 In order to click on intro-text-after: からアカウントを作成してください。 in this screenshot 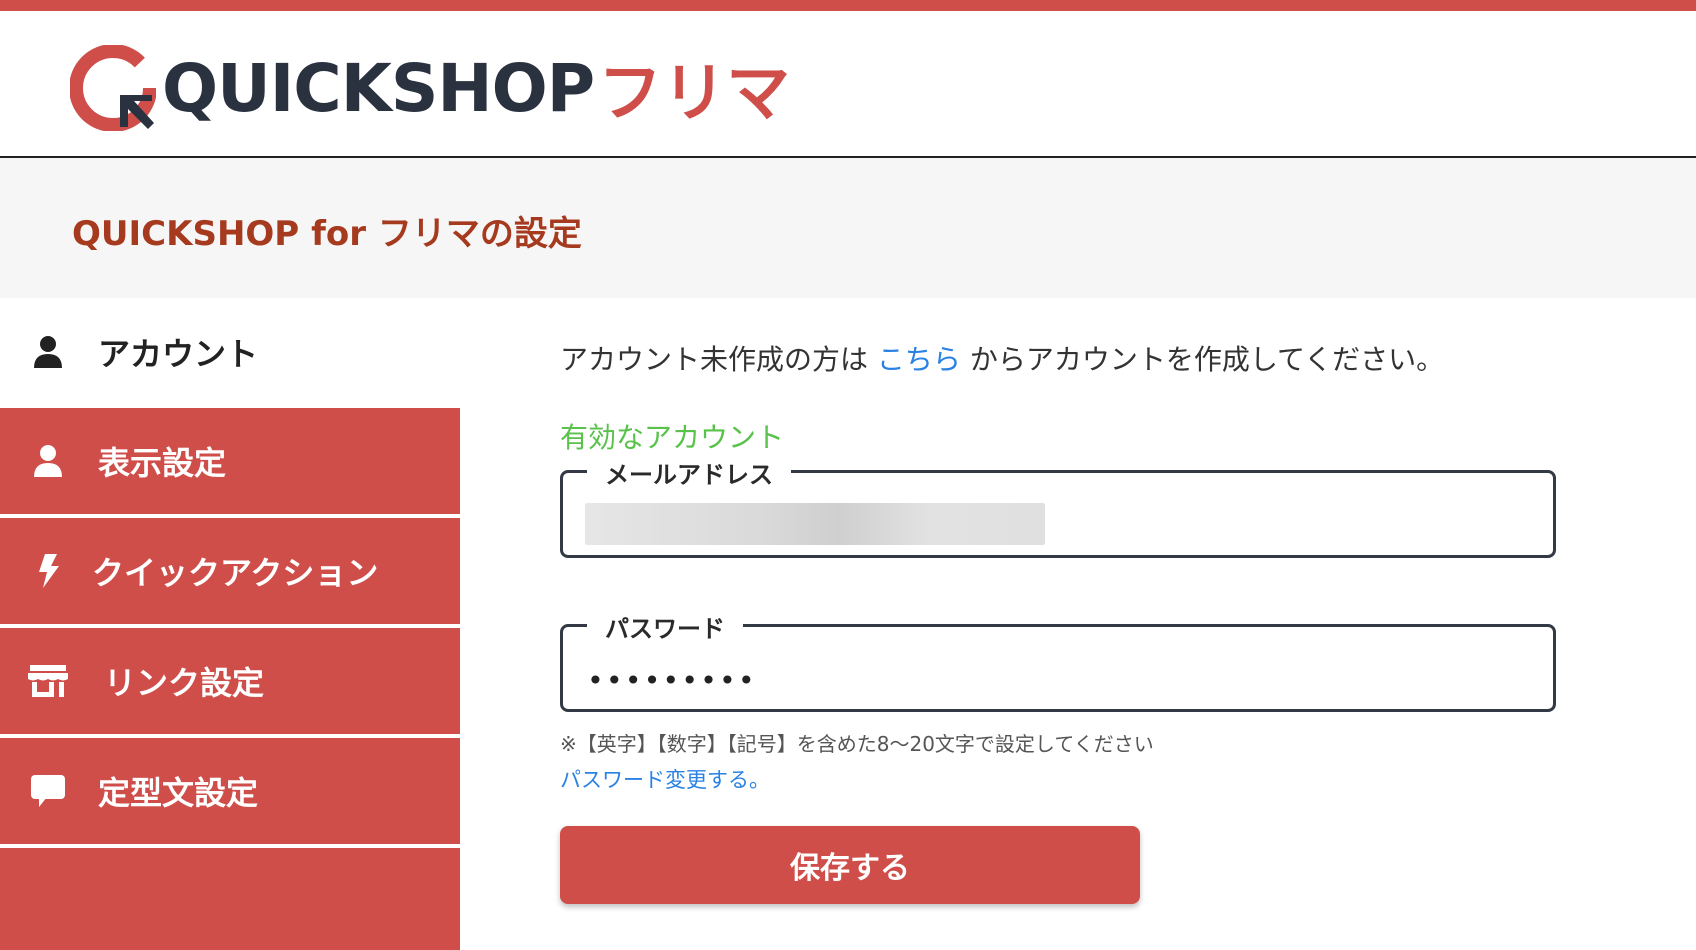, I will do `click(1202, 359)`.